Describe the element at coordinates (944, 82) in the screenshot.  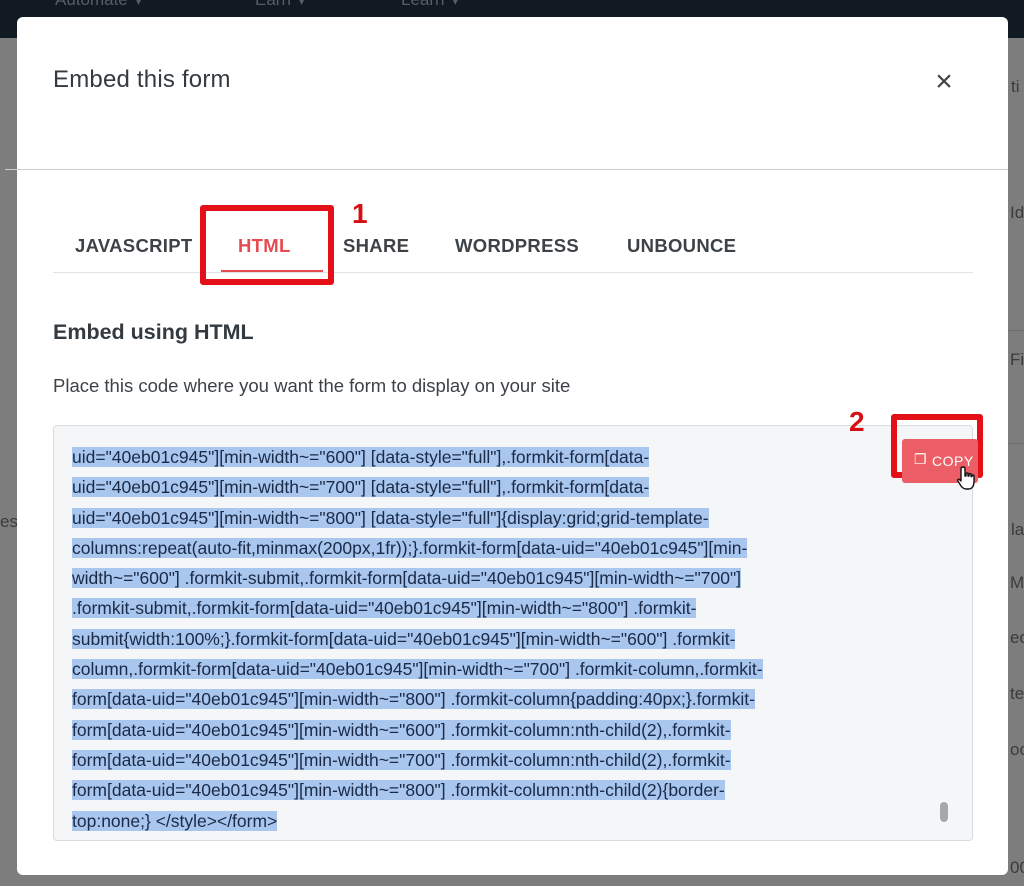
I see `close-icon: ×` at that location.